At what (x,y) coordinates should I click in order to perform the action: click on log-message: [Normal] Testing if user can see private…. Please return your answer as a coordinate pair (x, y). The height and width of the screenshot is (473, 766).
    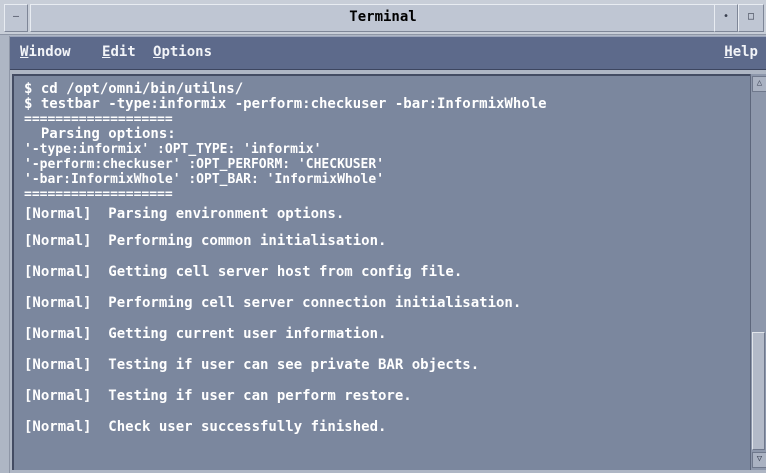
    Looking at the image, I should click on (252, 365).